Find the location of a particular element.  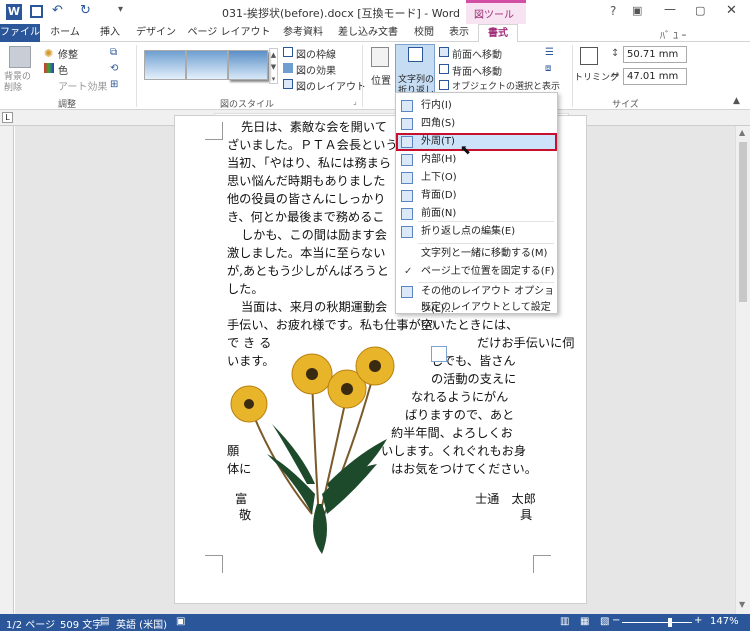

tab-page-layout: ページ レイアウト is located at coordinates (229, 33).